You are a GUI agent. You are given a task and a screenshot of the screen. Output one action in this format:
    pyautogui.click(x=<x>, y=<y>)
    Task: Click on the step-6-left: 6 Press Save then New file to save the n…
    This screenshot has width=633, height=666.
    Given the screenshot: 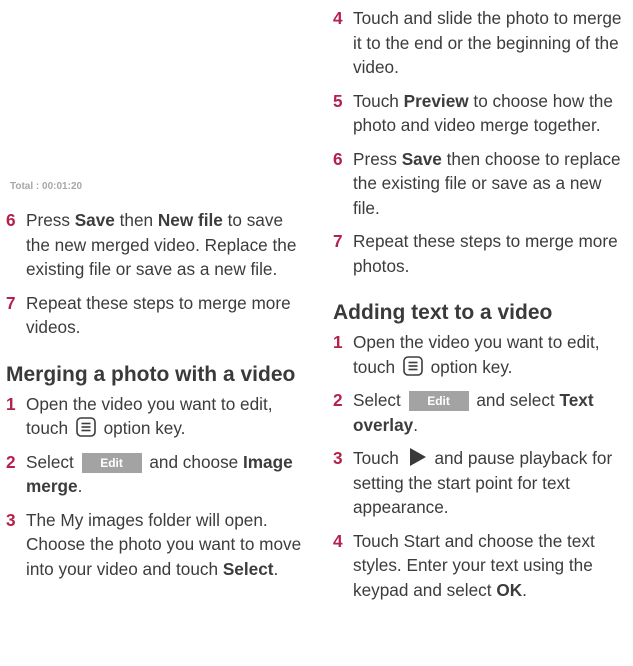 What is the action you would take?
    pyautogui.click(x=156, y=245)
    